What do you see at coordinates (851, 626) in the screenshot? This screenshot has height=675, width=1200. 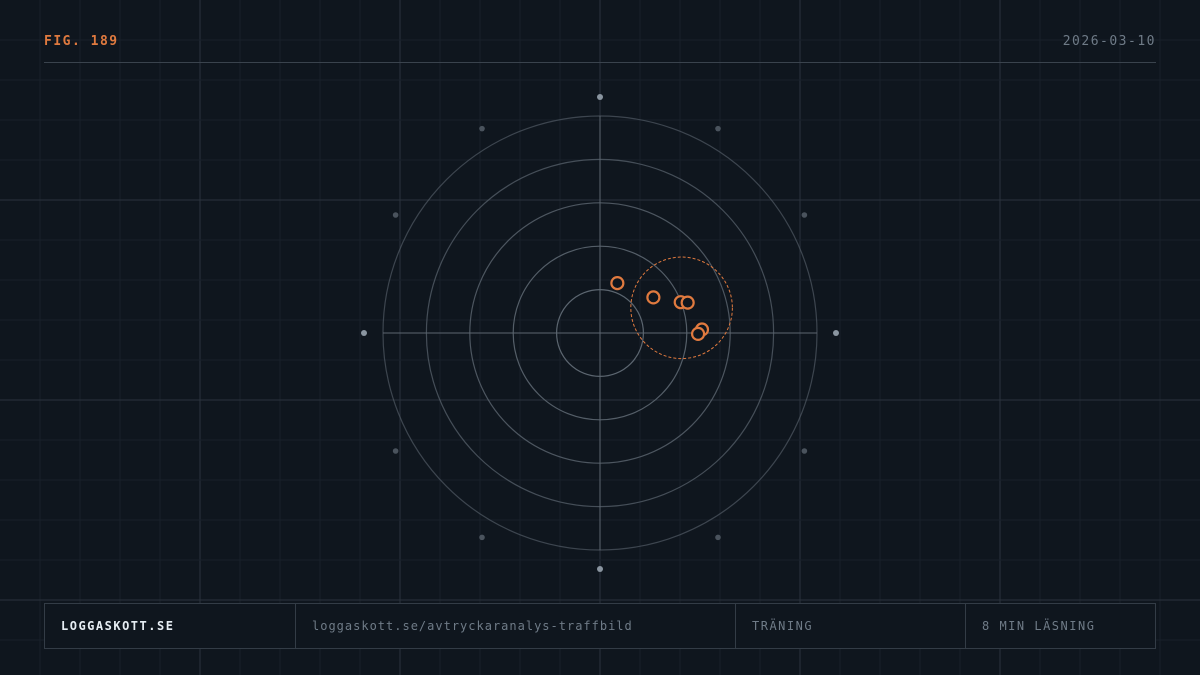 I see `footer-category: TRÄNING` at bounding box center [851, 626].